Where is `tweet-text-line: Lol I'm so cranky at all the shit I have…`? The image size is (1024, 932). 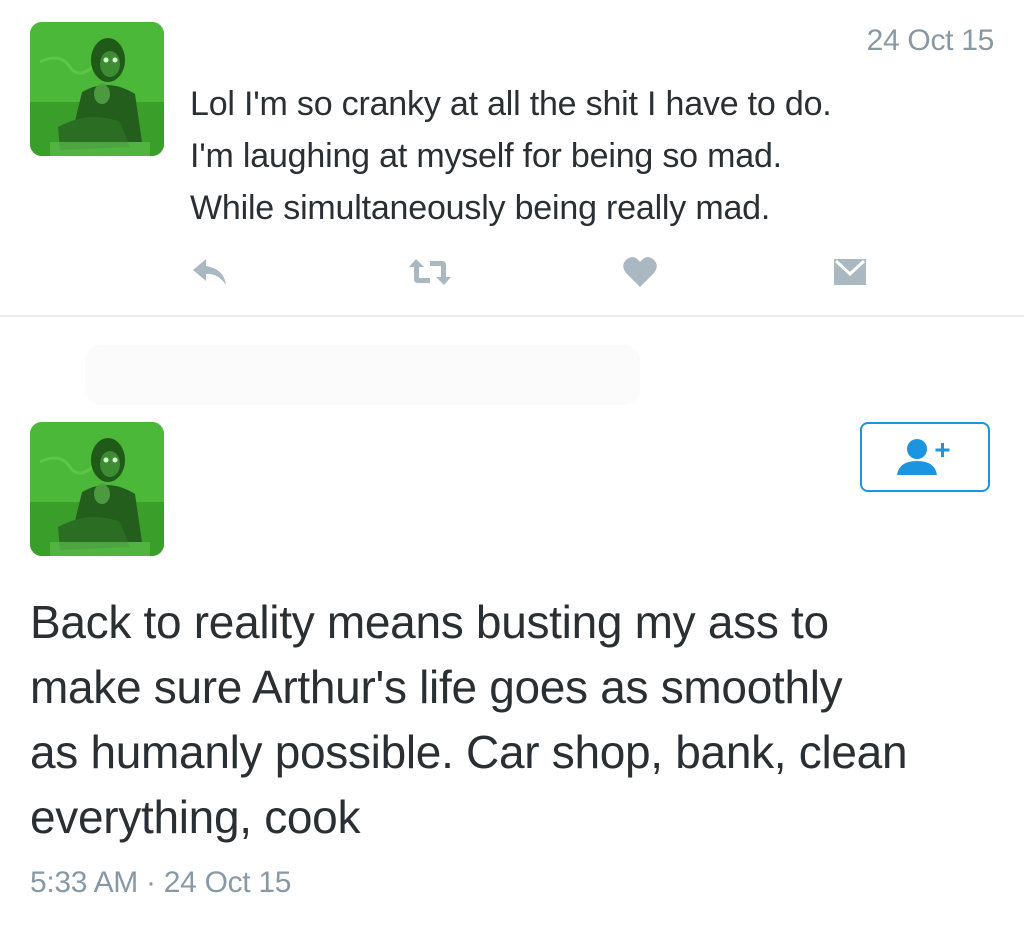 tweet-text-line: Lol I'm so cranky at all the shit I have… is located at coordinates (511, 104).